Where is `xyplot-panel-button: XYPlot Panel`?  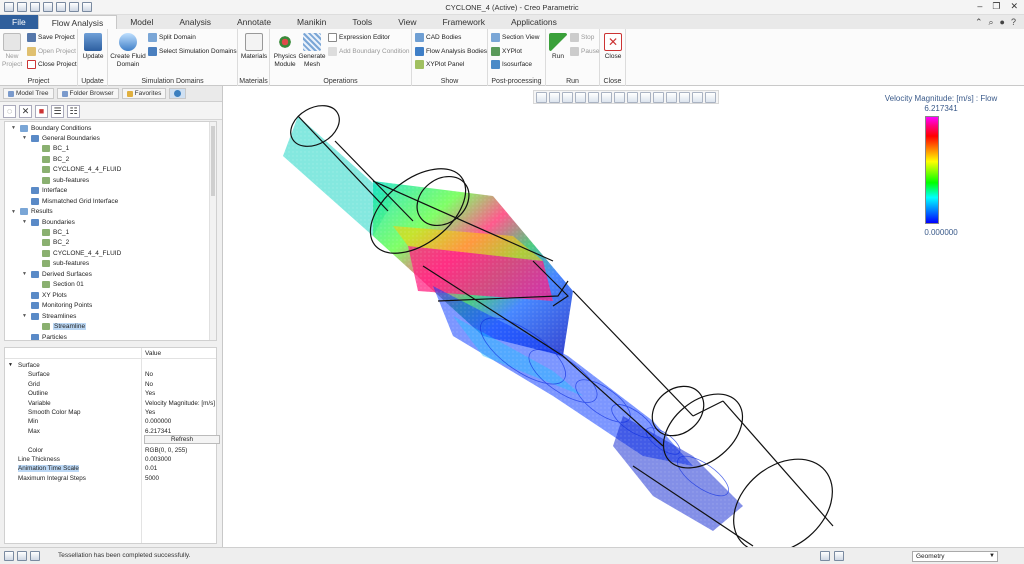 xyplot-panel-button: XYPlot Panel is located at coordinates (439, 64).